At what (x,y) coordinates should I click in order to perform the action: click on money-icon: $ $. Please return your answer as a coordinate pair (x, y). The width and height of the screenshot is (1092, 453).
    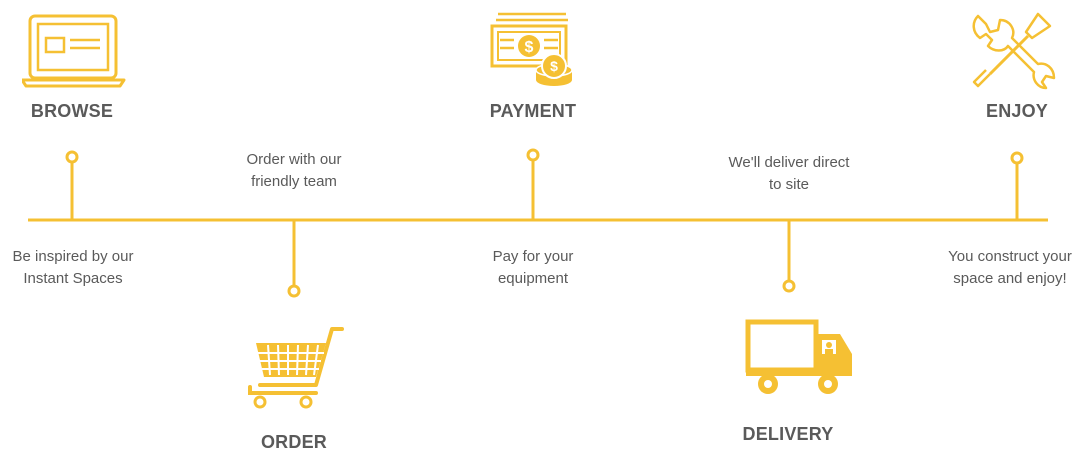
    Looking at the image, I should click on (534, 51).